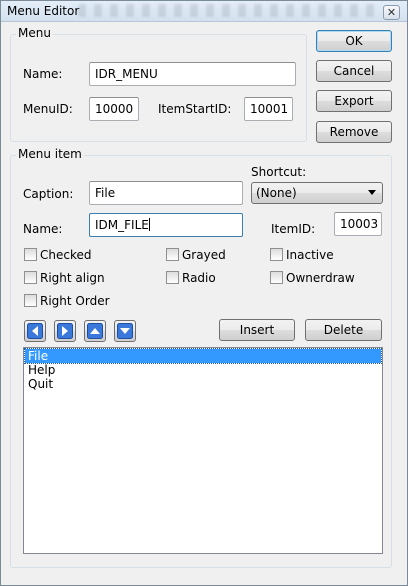 Image resolution: width=408 pixels, height=586 pixels. Describe the element at coordinates (310, 255) in the screenshot. I see `inactive-label: Inactive` at that location.